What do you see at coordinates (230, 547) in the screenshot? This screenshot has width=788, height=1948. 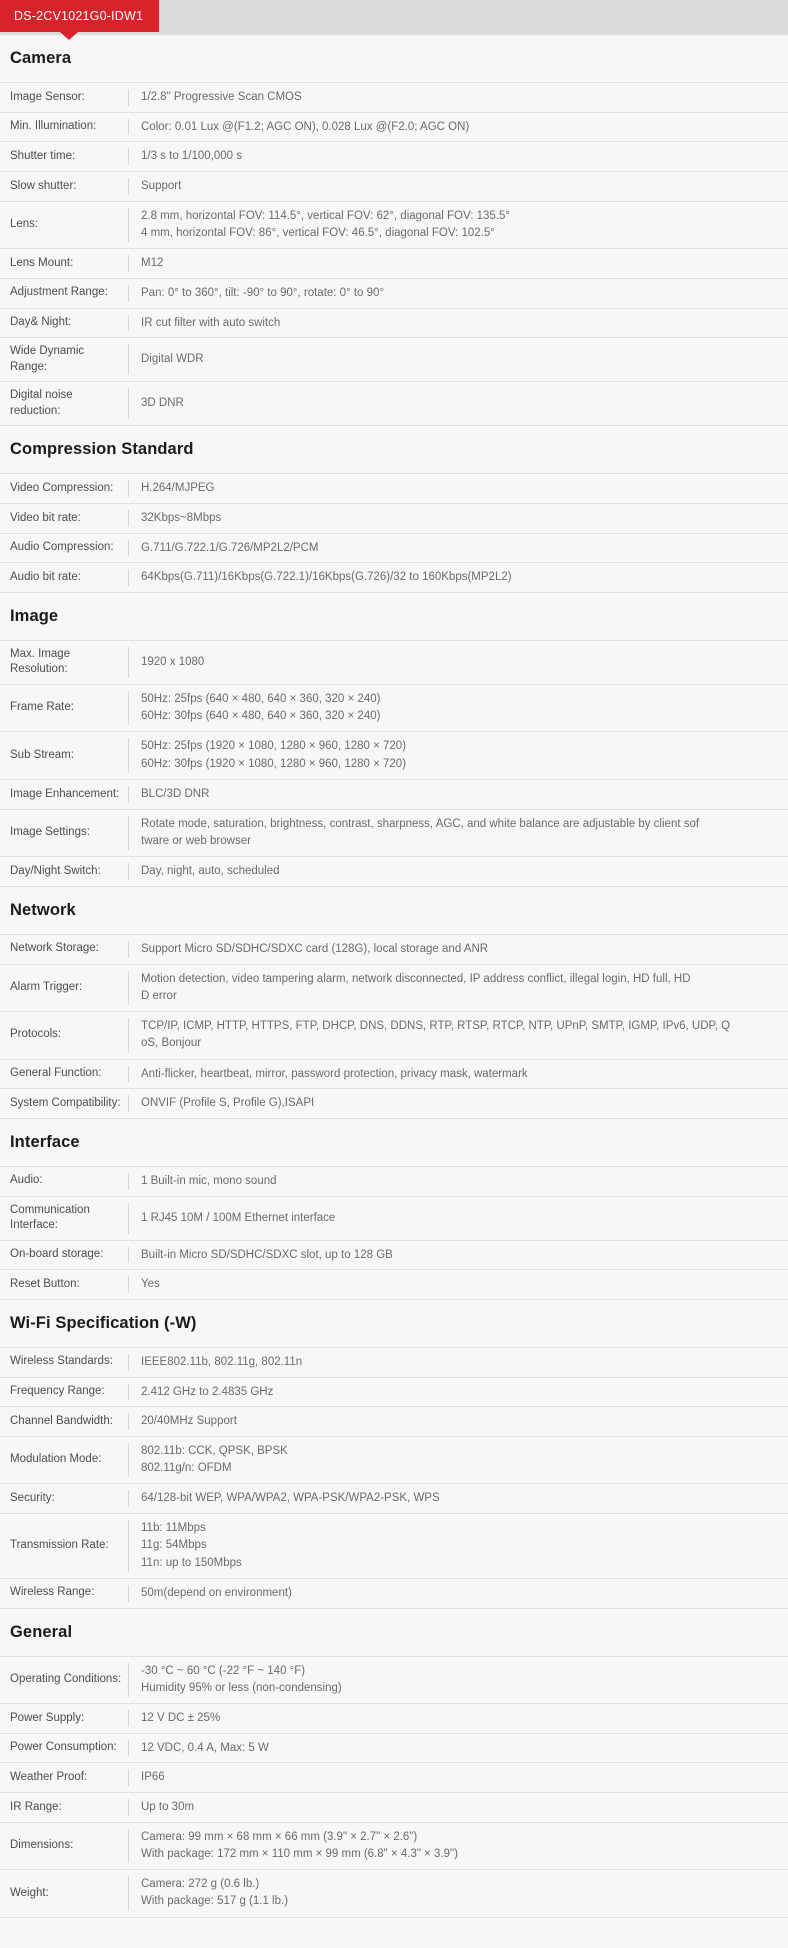 I see `spec-row-value: G.711/G.722.1/G.726/MP2L2/PCM` at bounding box center [230, 547].